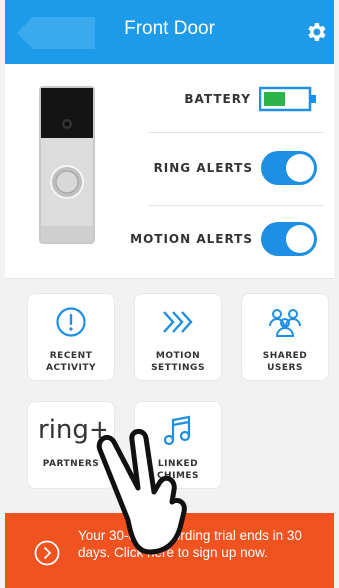  What do you see at coordinates (289, 239) in the screenshot?
I see `motion-alerts-toggle` at bounding box center [289, 239].